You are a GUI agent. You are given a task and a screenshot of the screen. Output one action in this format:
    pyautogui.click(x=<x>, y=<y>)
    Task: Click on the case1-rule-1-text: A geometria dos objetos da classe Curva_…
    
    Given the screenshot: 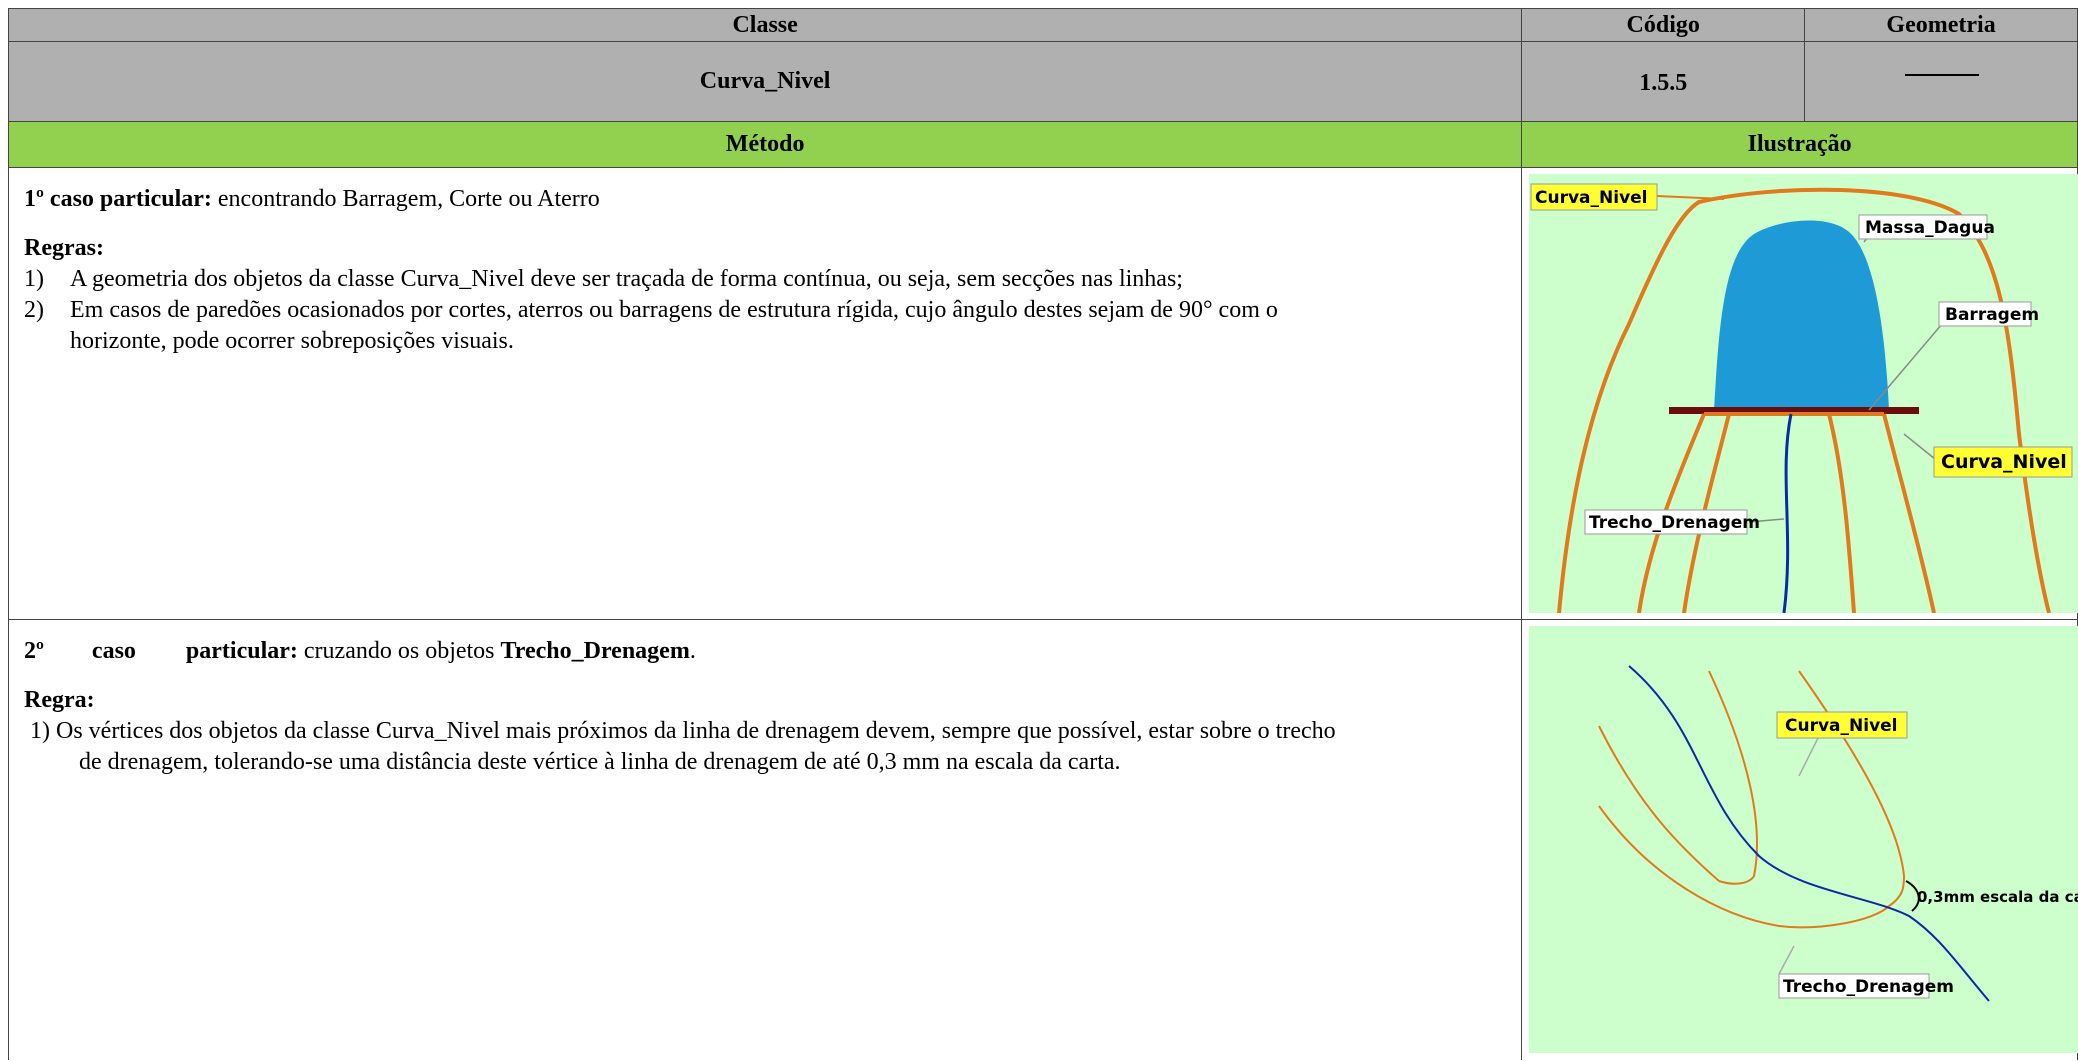 What is the action you would take?
    pyautogui.click(x=626, y=279)
    